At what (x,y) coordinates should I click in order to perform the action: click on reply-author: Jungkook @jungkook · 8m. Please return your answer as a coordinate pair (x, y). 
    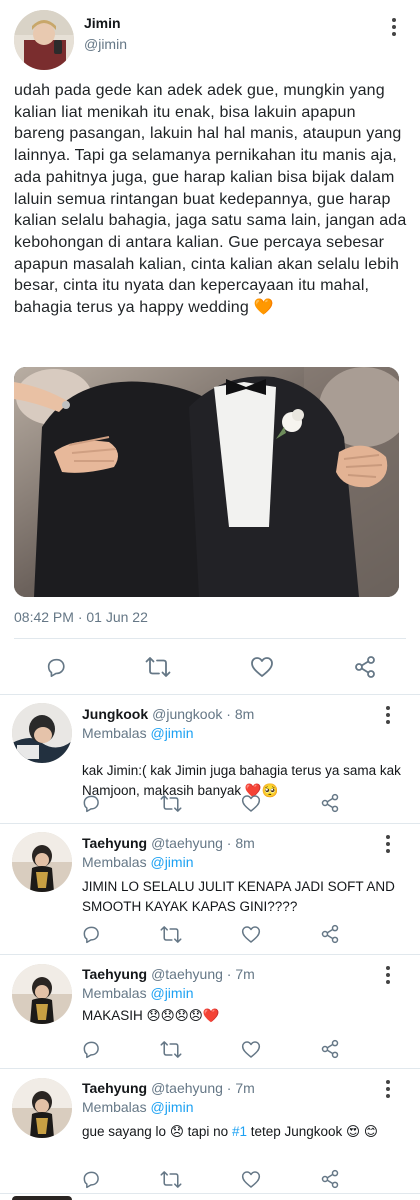
    Looking at the image, I should click on (168, 714).